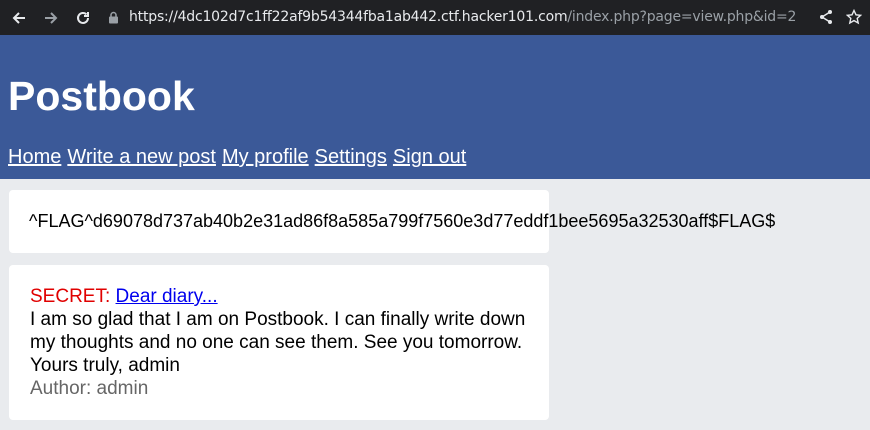 The height and width of the screenshot is (430, 870). What do you see at coordinates (101, 96) in the screenshot?
I see `site-title: Postbook` at bounding box center [101, 96].